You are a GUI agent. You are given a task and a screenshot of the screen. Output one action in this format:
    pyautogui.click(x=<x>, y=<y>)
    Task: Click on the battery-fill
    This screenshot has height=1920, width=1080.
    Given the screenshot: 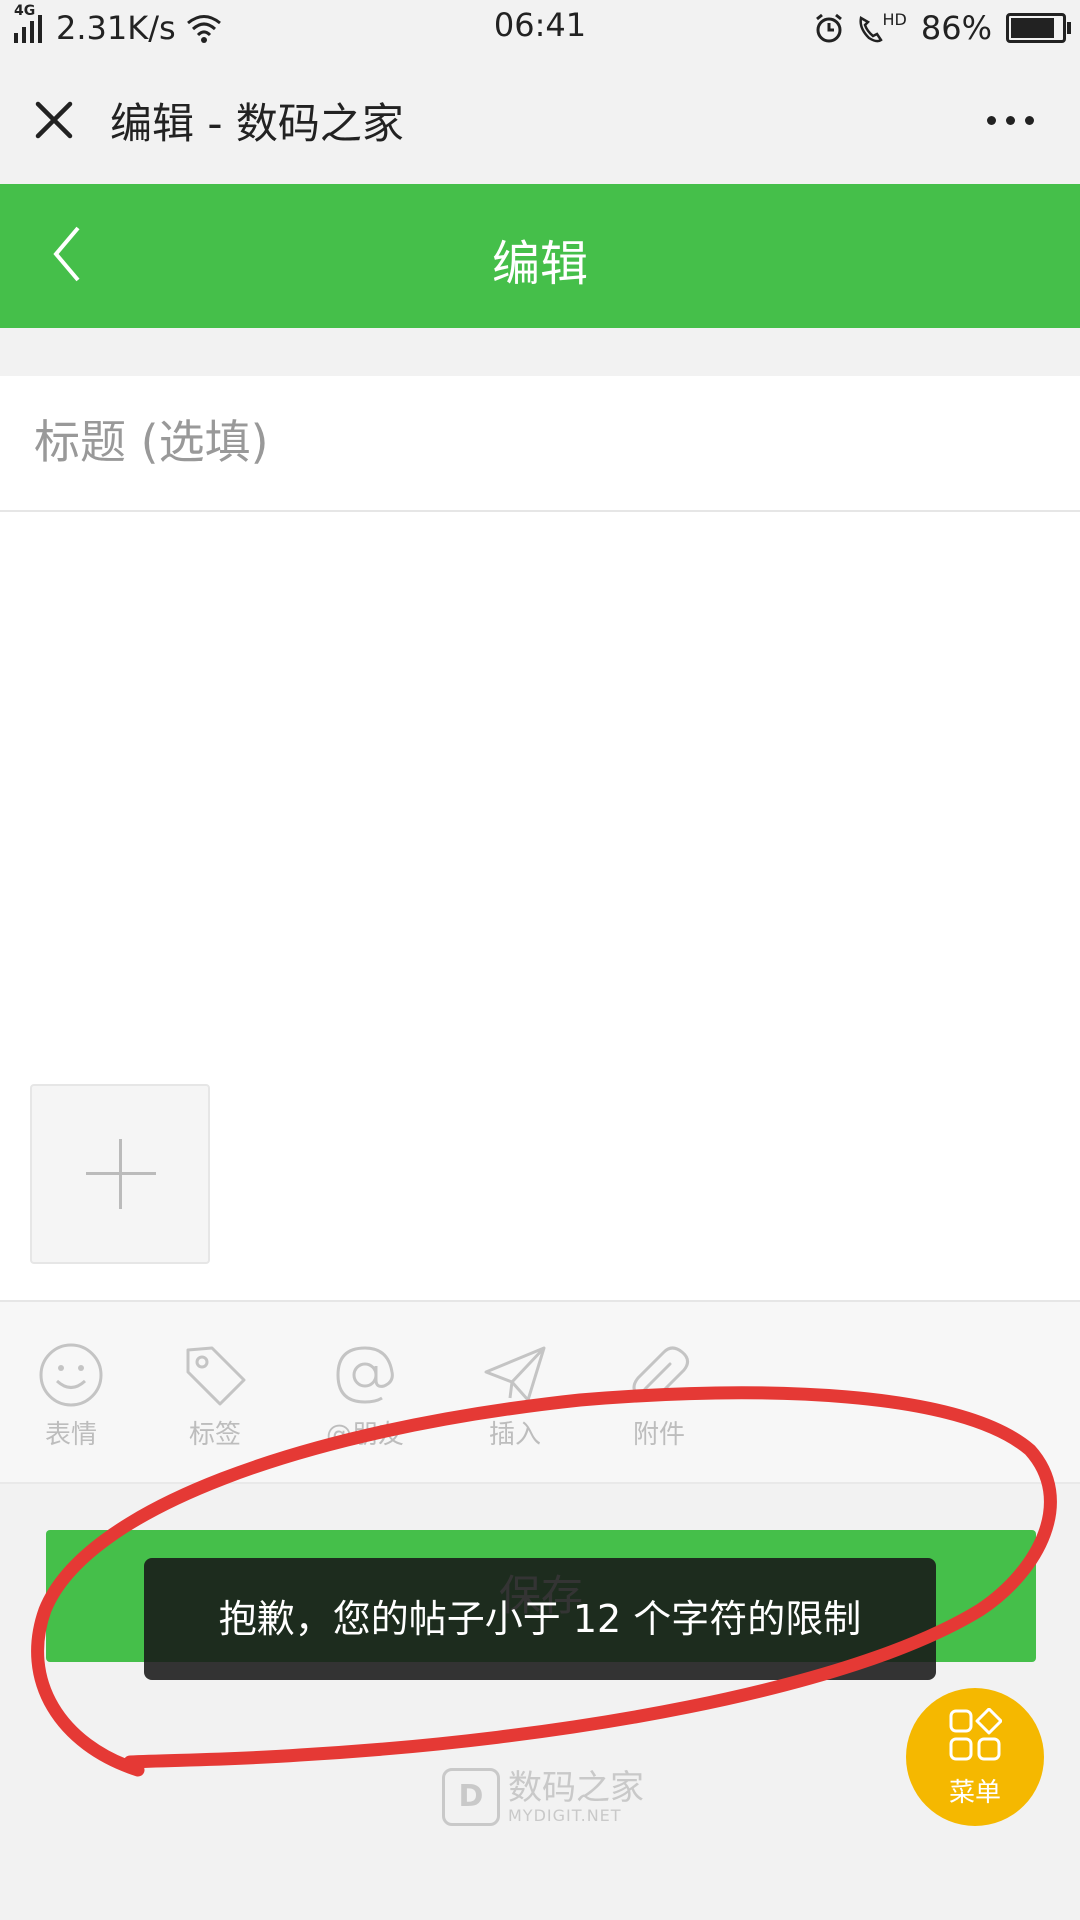 What is the action you would take?
    pyautogui.click(x=1032, y=28)
    